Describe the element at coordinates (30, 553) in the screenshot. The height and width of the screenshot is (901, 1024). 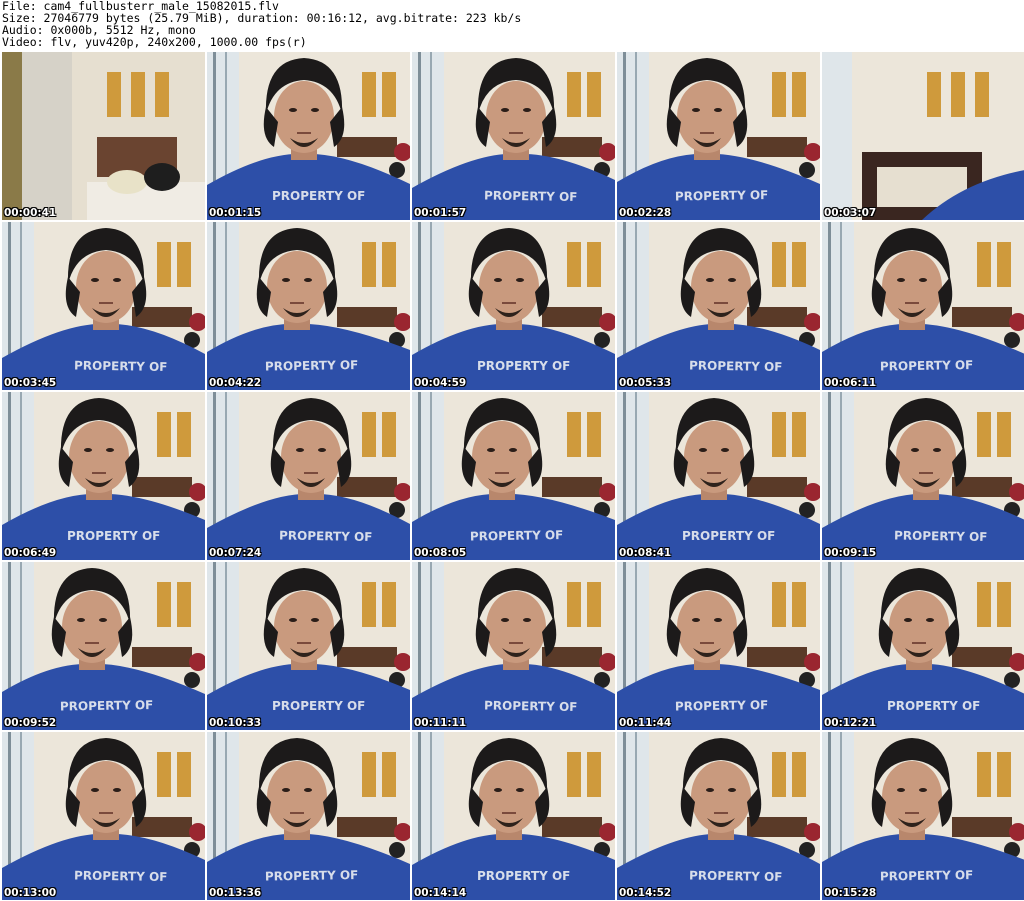
I see `thumbnail-timestamp: 00:06:49` at that location.